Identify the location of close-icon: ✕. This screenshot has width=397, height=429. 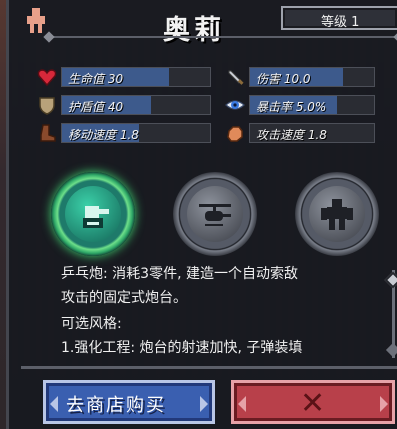
(313, 403).